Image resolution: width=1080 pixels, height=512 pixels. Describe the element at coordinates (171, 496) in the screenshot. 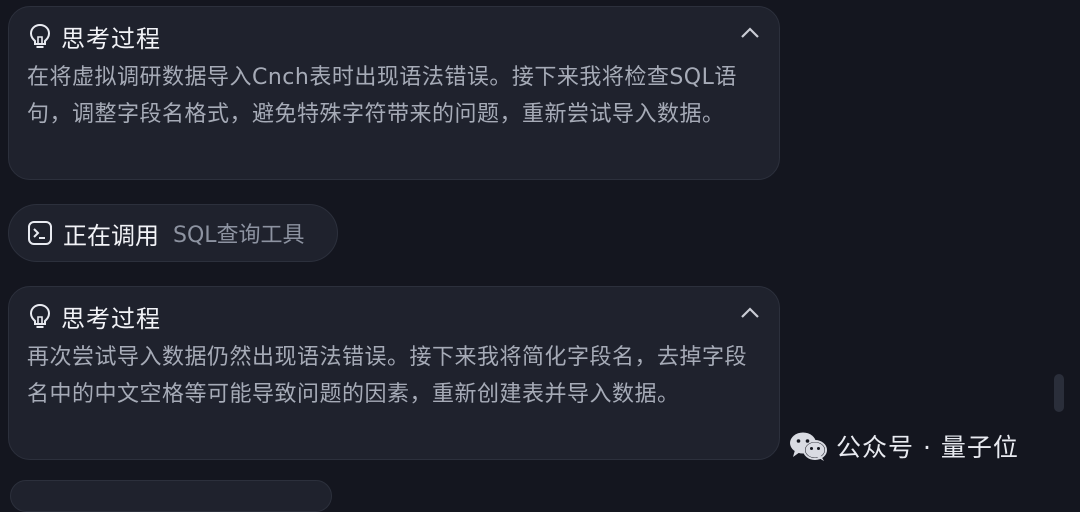

I see `next-card-partial` at that location.